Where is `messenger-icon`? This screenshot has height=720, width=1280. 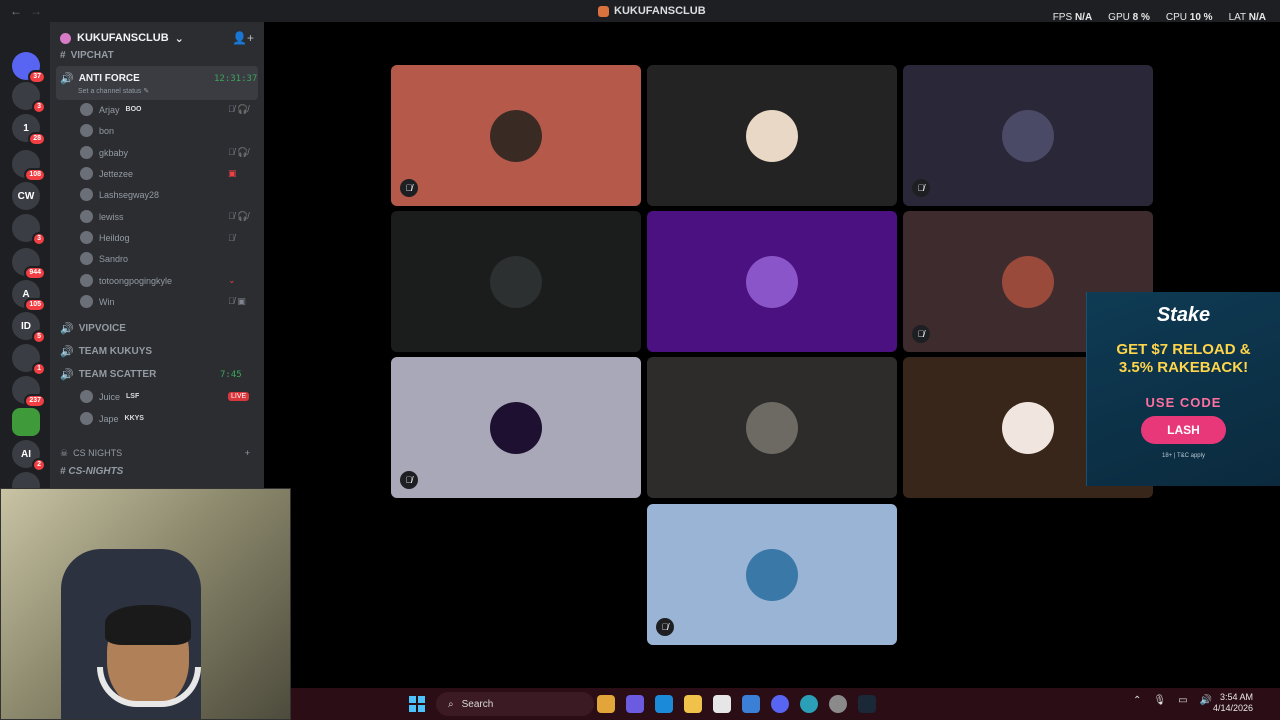
messenger-icon is located at coordinates (809, 704).